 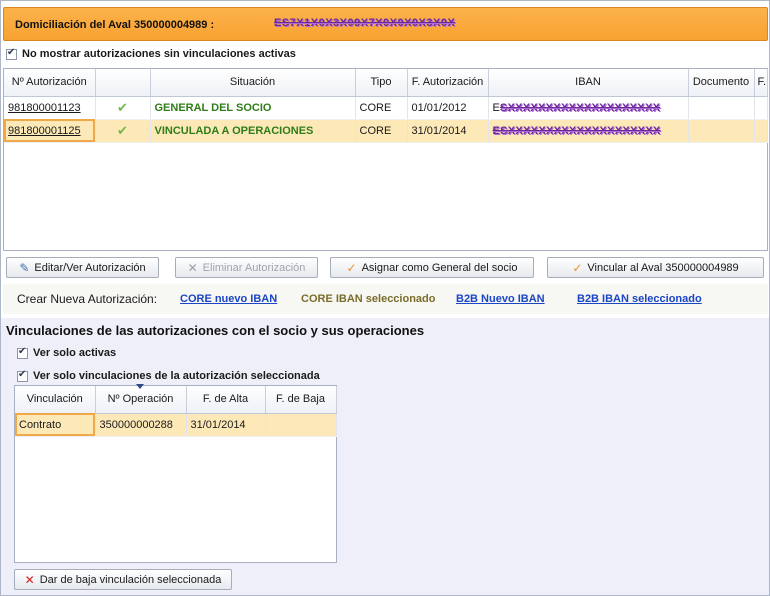 I want to click on alta-cell: 31/01/2014, so click(x=226, y=425).